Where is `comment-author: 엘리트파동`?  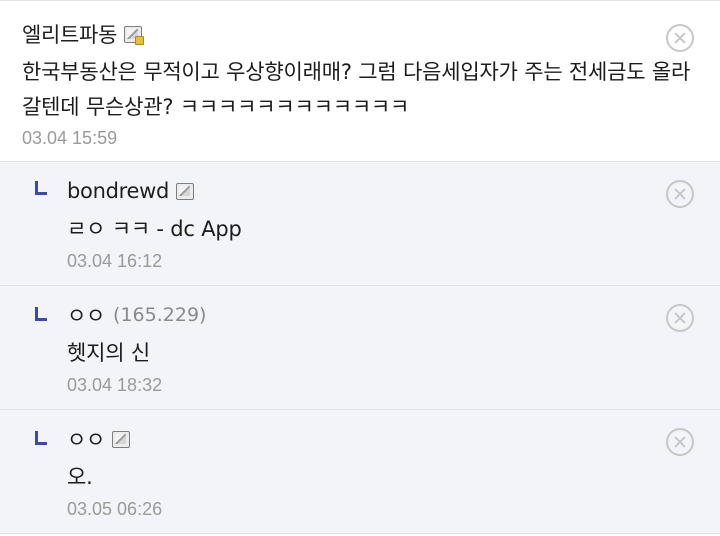 comment-author: 엘리트파동 is located at coordinates (83, 34).